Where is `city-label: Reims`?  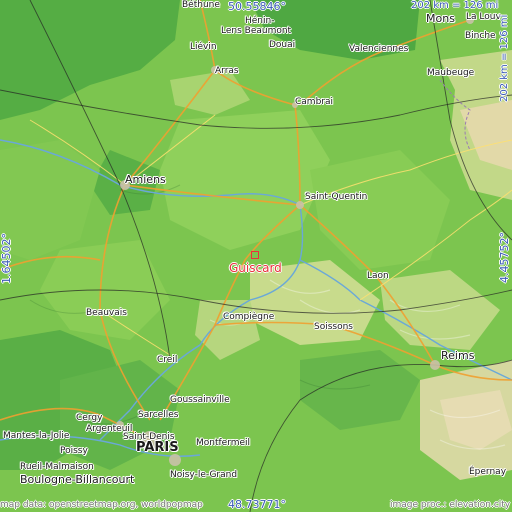 city-label: Reims is located at coordinates (458, 355).